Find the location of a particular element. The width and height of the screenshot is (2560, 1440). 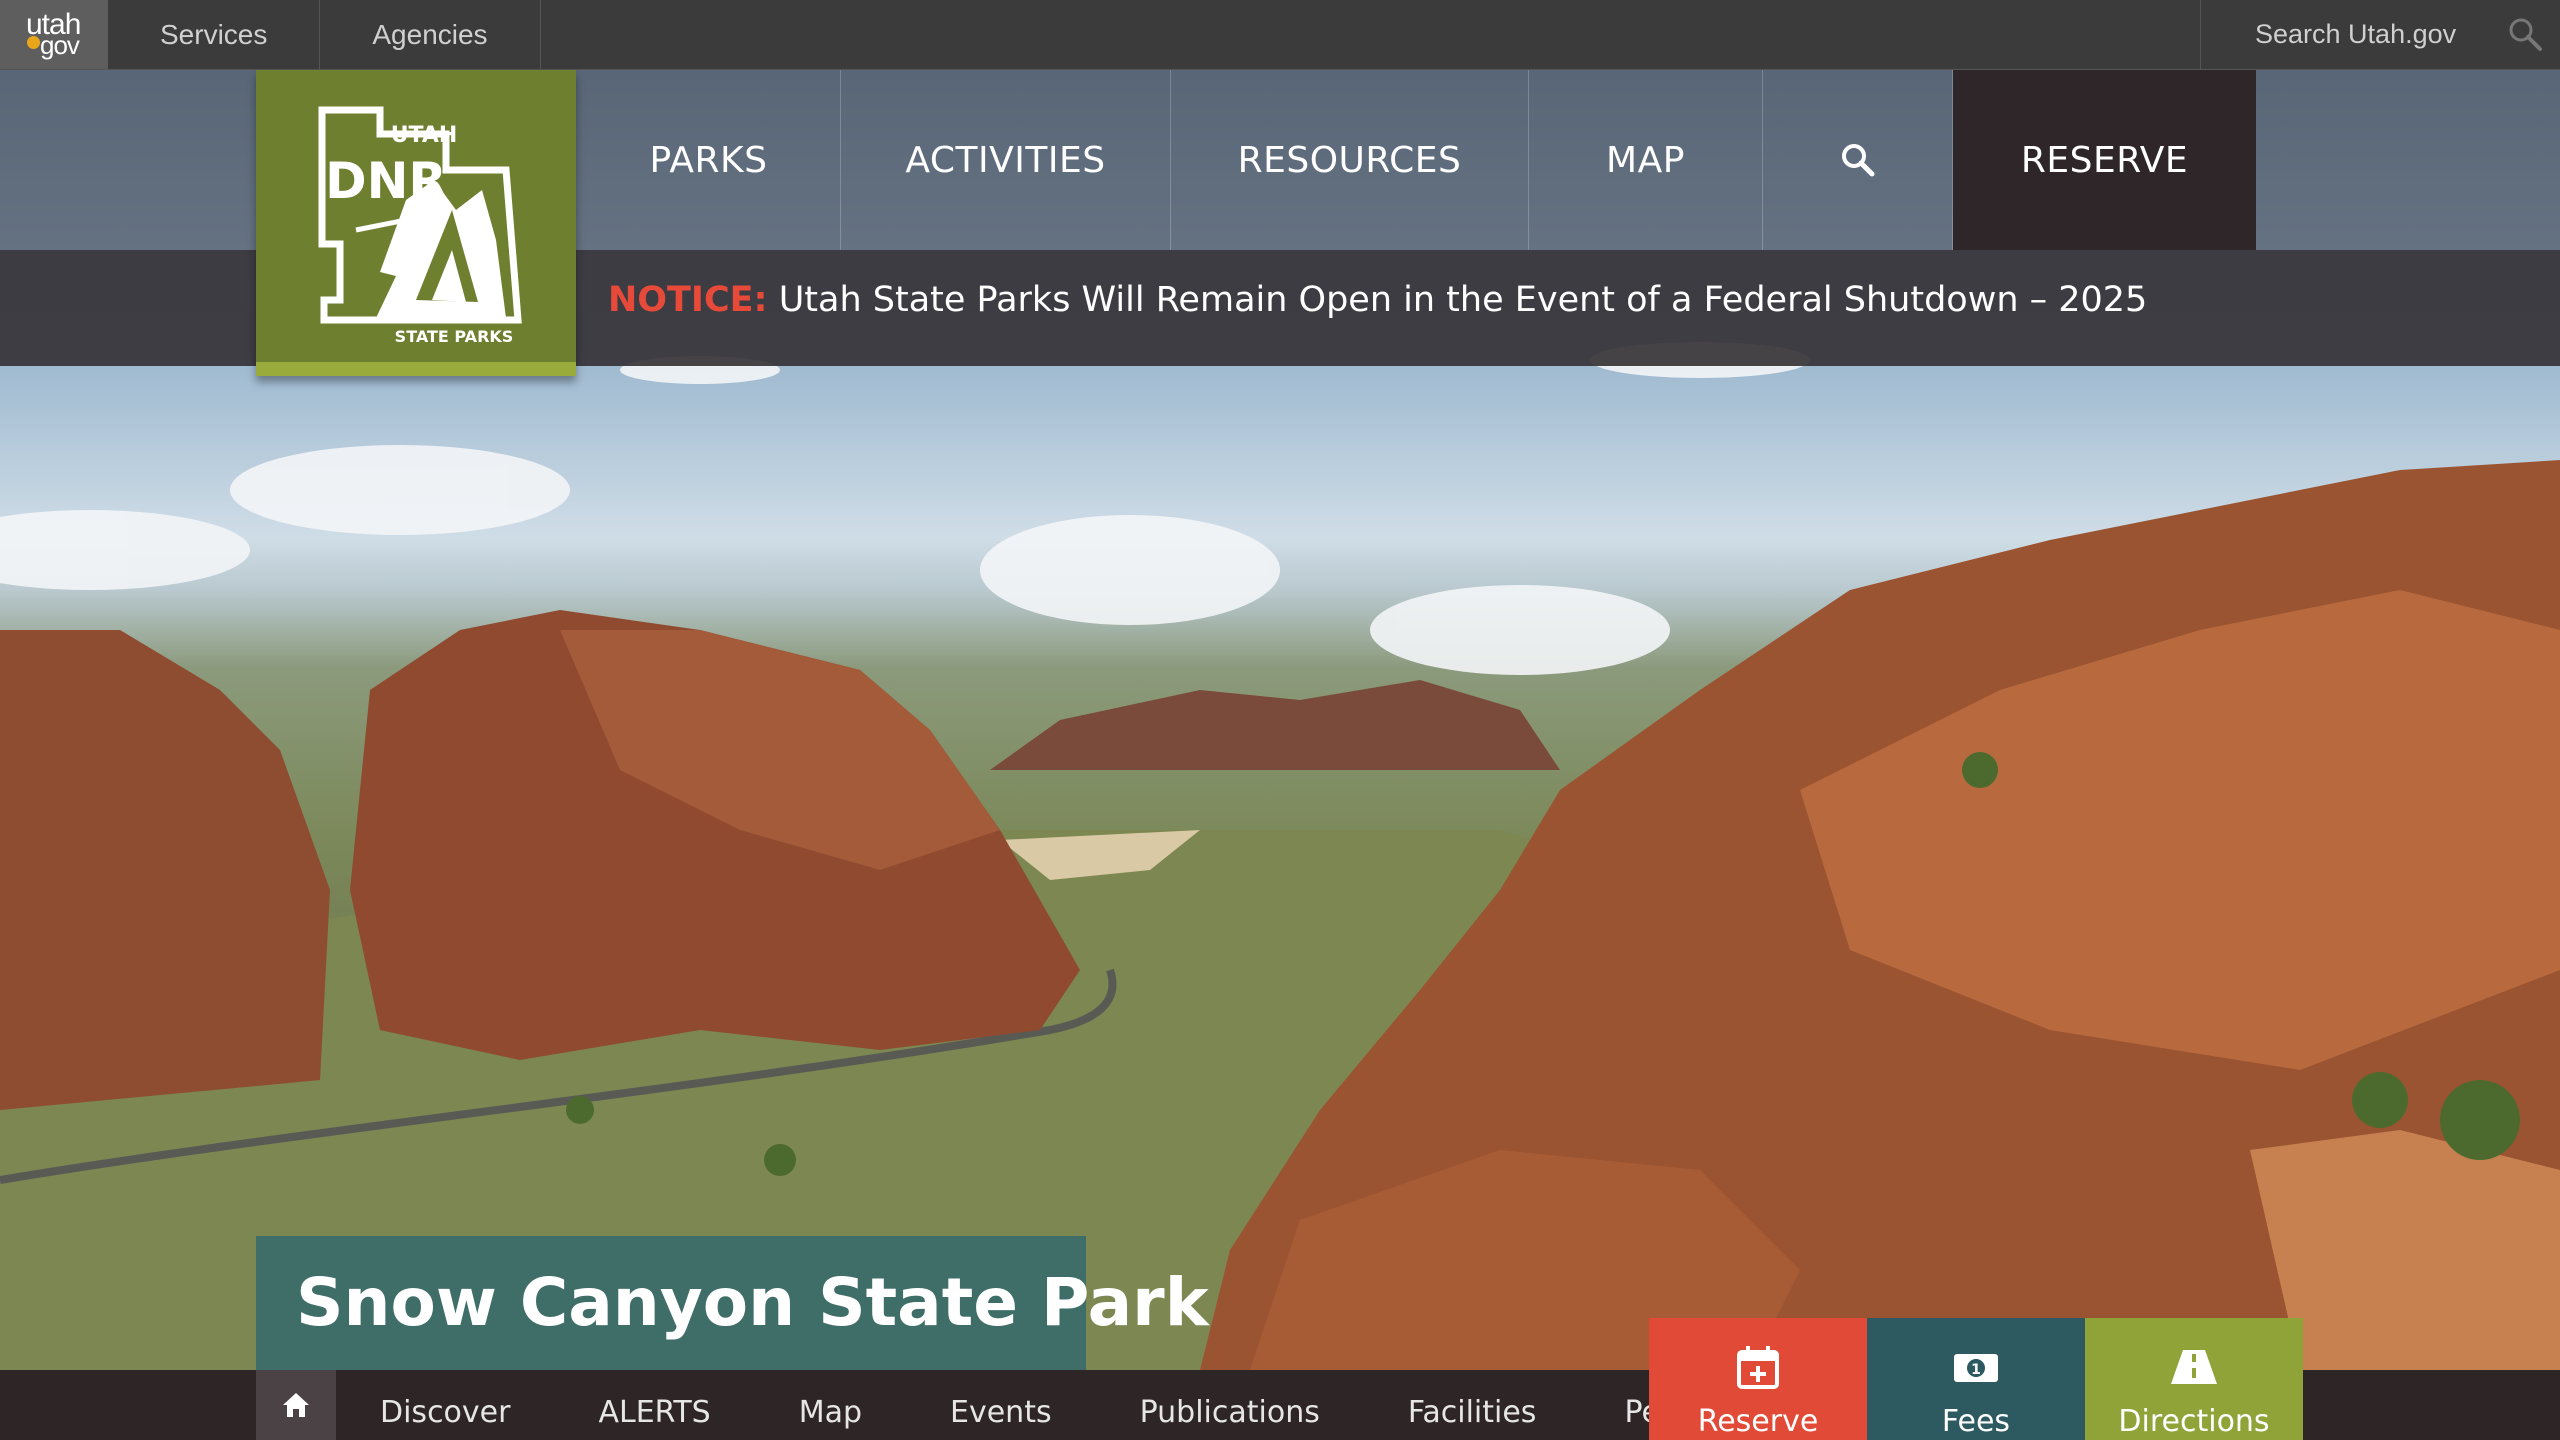

park-nav-alerts: ALERTS is located at coordinates (654, 1405).